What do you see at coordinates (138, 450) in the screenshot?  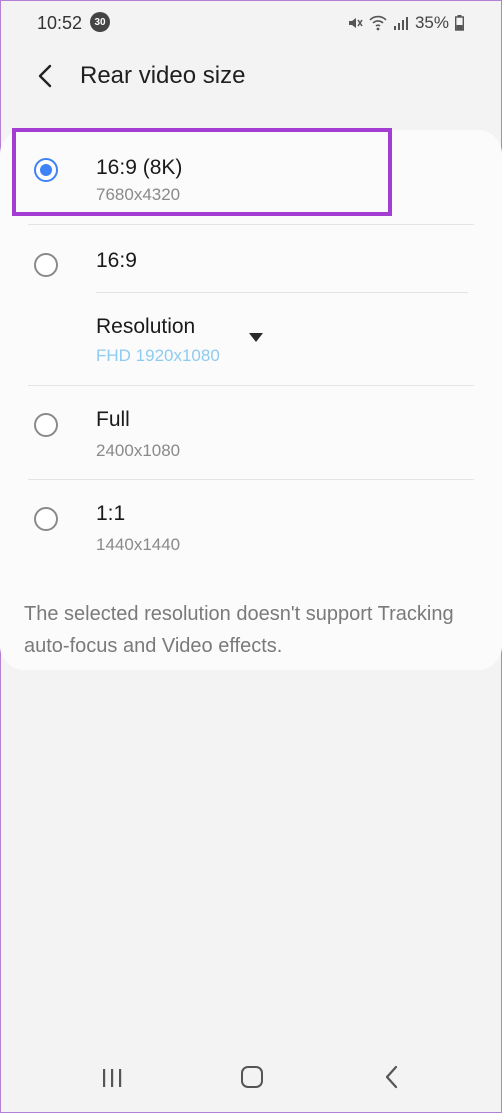 I see `option-subtitle: 2400x1080` at bounding box center [138, 450].